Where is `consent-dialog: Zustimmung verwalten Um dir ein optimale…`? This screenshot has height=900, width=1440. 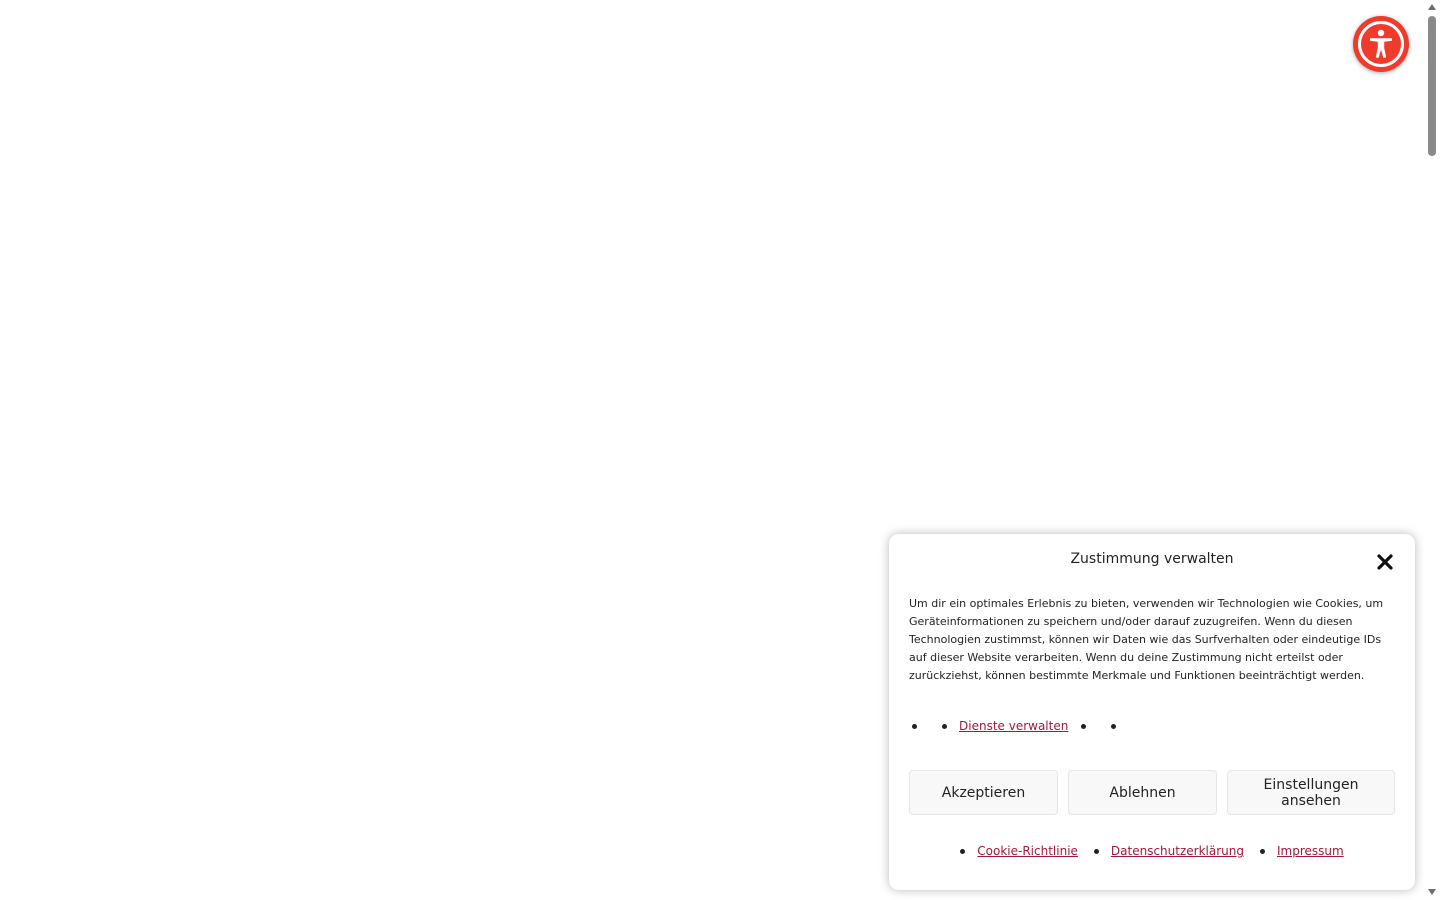 consent-dialog: Zustimmung verwalten Um dir ein optimale… is located at coordinates (1152, 712).